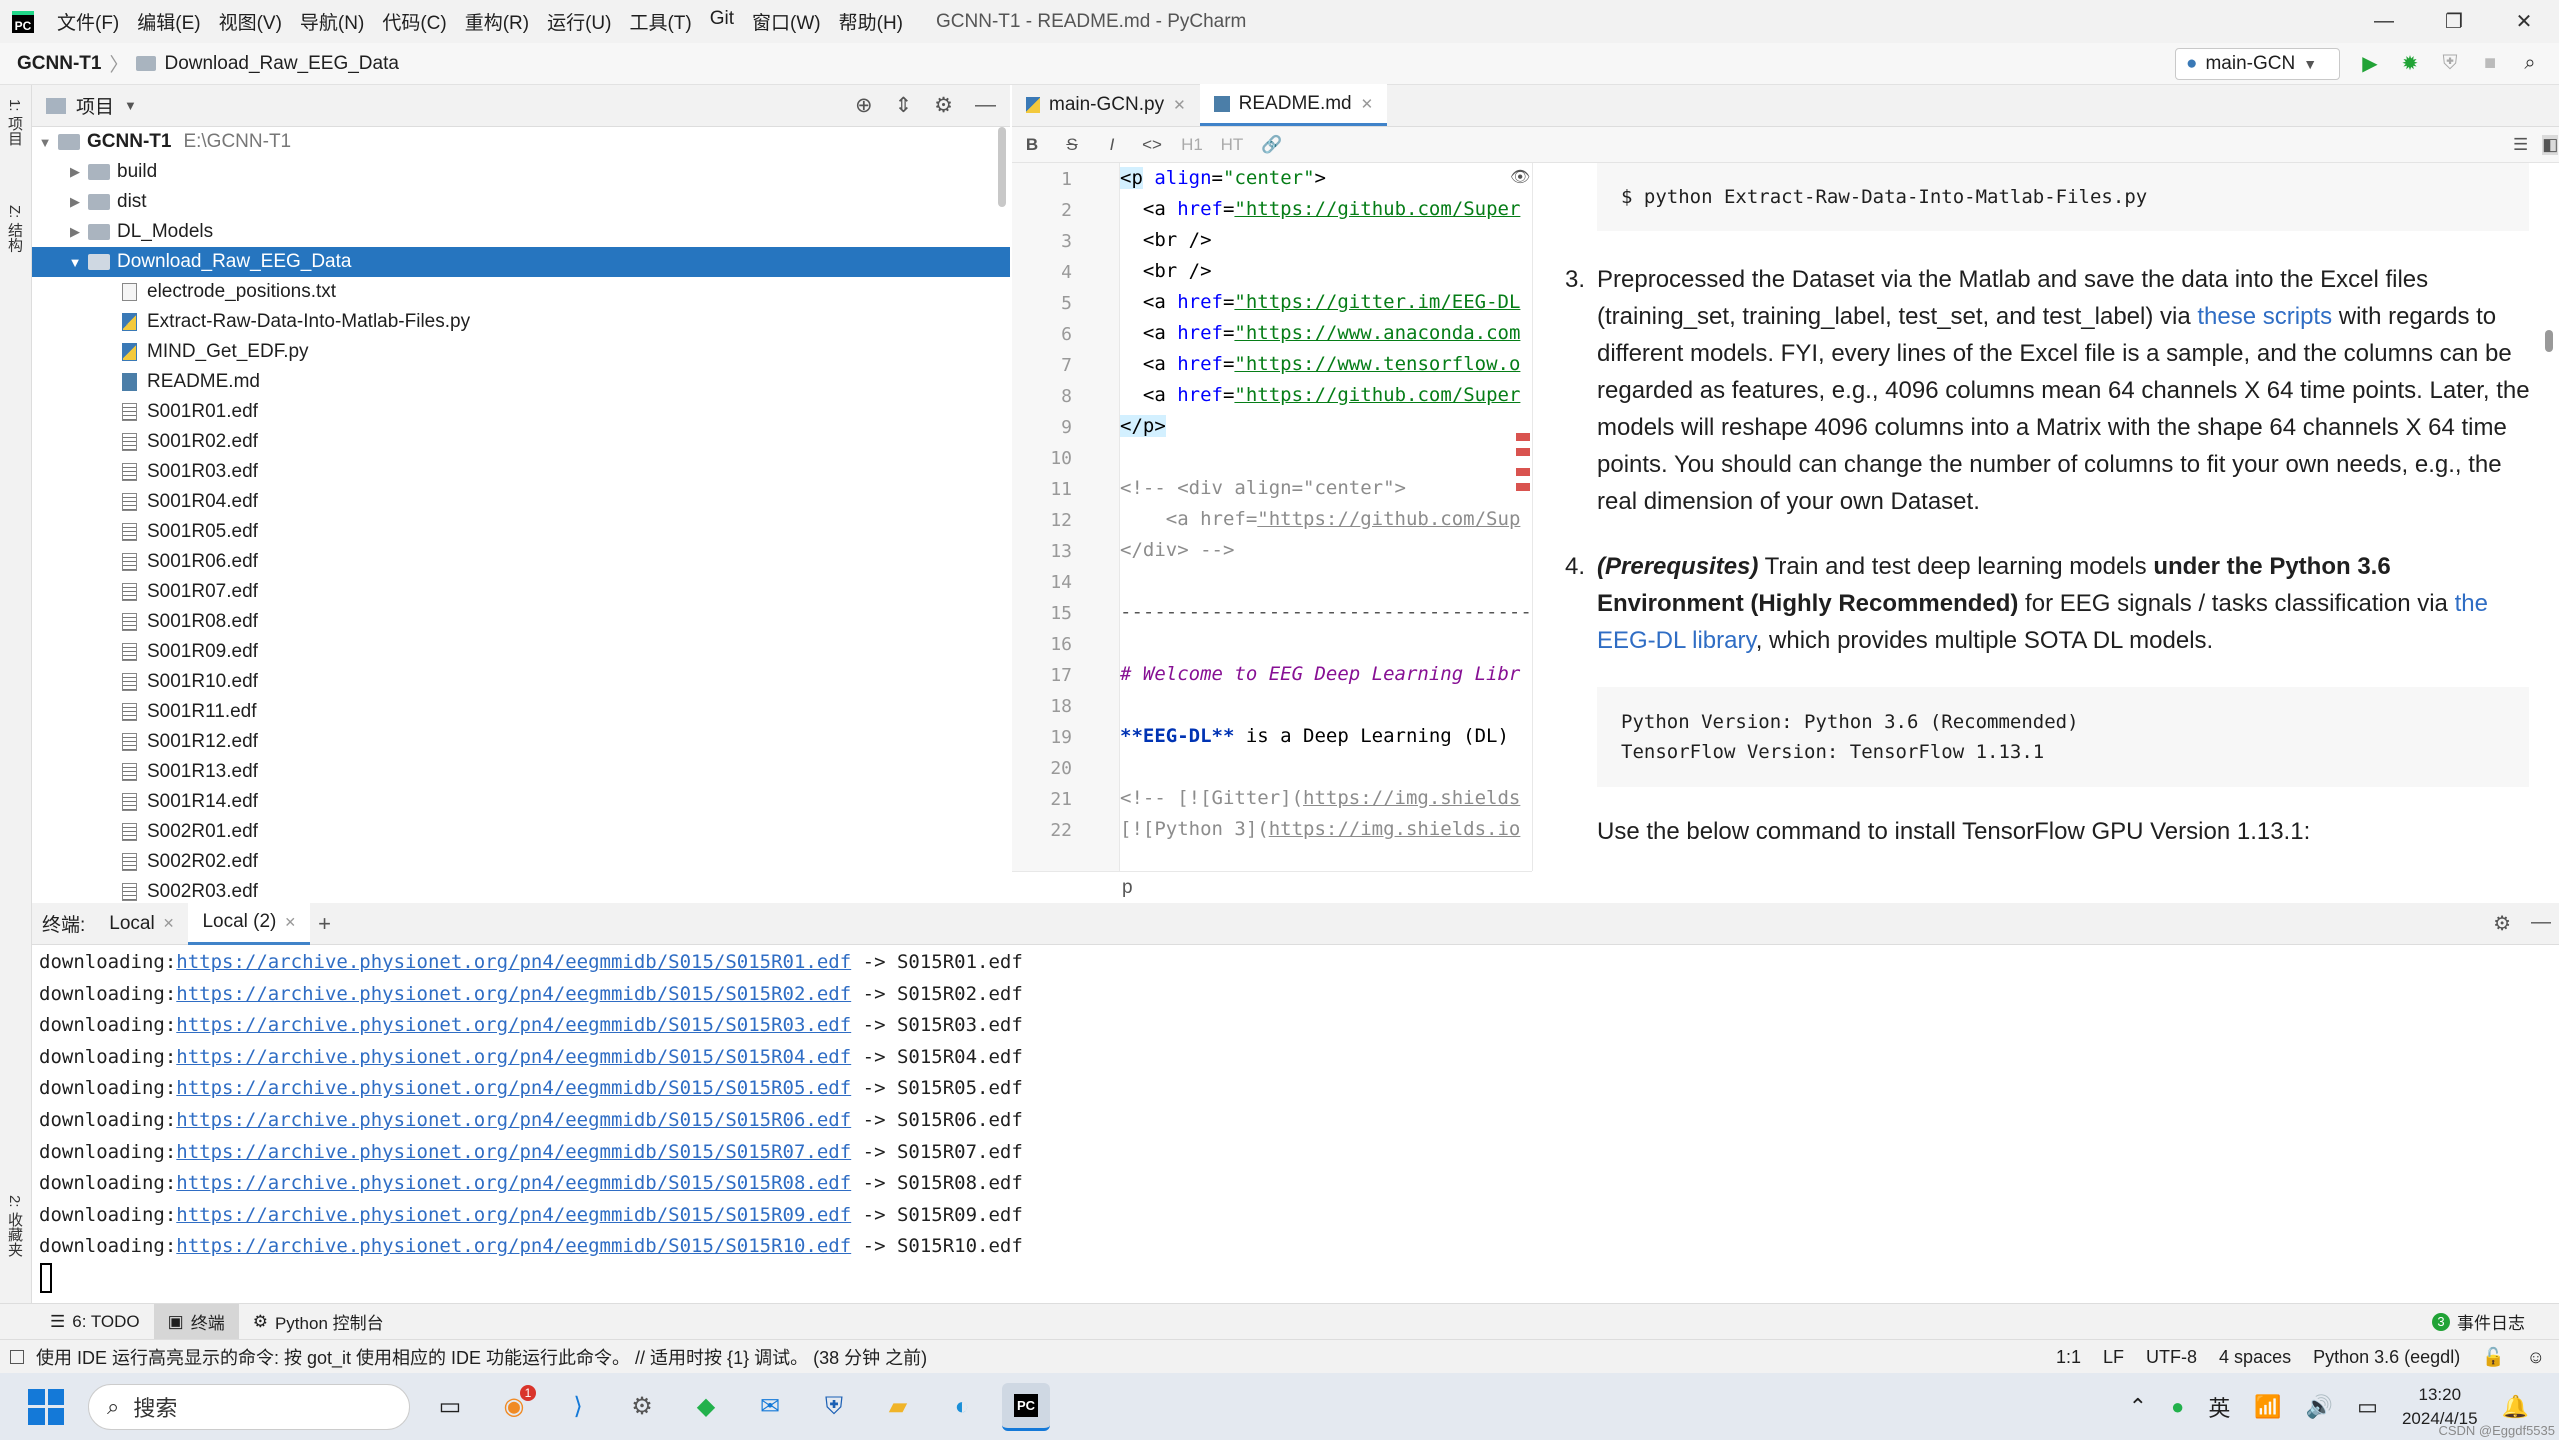 The height and width of the screenshot is (1440, 2559). What do you see at coordinates (1520, 177) in the screenshot?
I see `preview-eye-icon: 👁` at bounding box center [1520, 177].